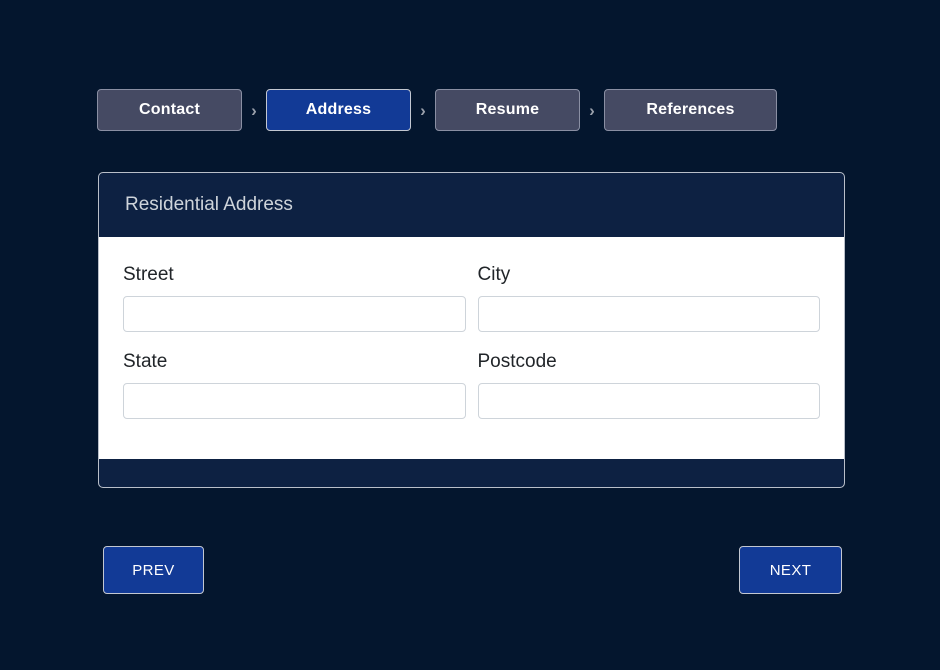 The image size is (940, 670). What do you see at coordinates (471, 205) in the screenshot?
I see `card-header: Residential Address` at bounding box center [471, 205].